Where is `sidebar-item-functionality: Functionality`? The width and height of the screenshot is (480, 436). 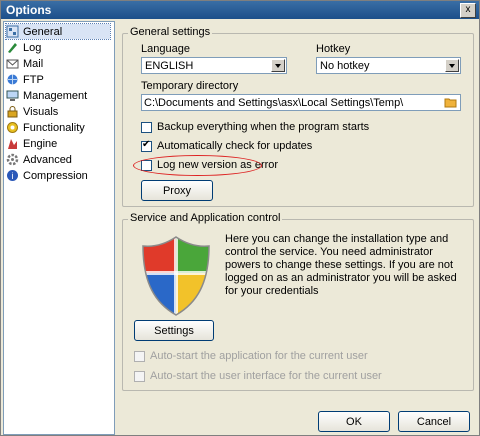 sidebar-item-functionality: Functionality is located at coordinates (58, 127).